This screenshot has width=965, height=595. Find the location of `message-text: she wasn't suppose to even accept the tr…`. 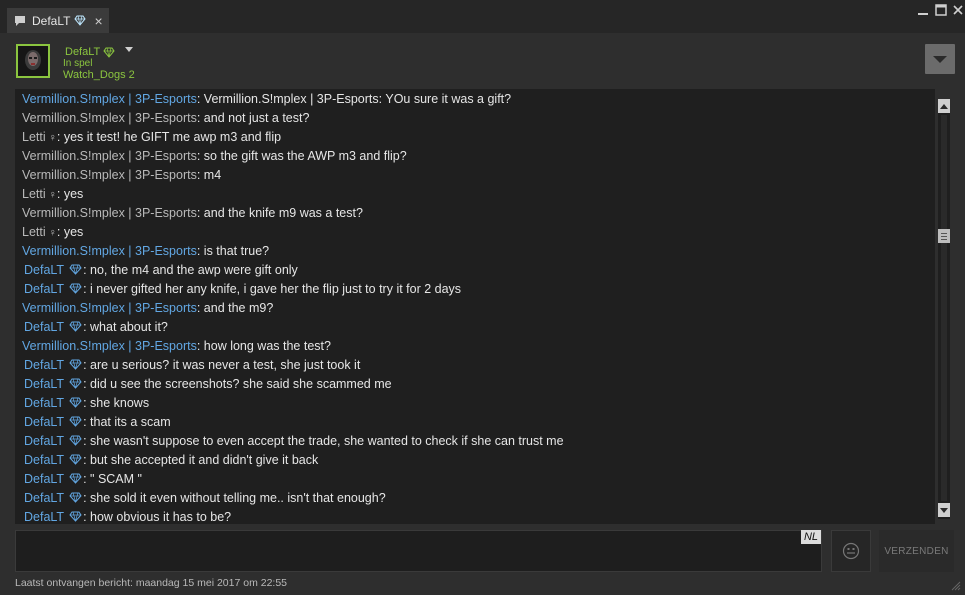

message-text: she wasn't suppose to even accept the tr… is located at coordinates (327, 441).